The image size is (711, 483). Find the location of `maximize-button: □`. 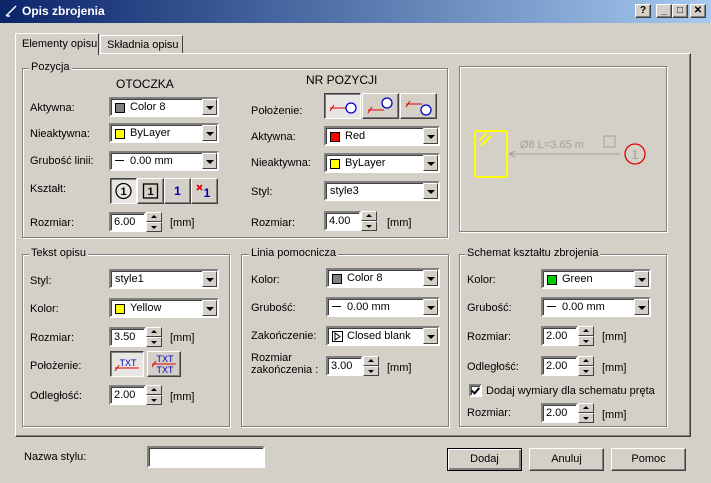

maximize-button: □ is located at coordinates (680, 11).